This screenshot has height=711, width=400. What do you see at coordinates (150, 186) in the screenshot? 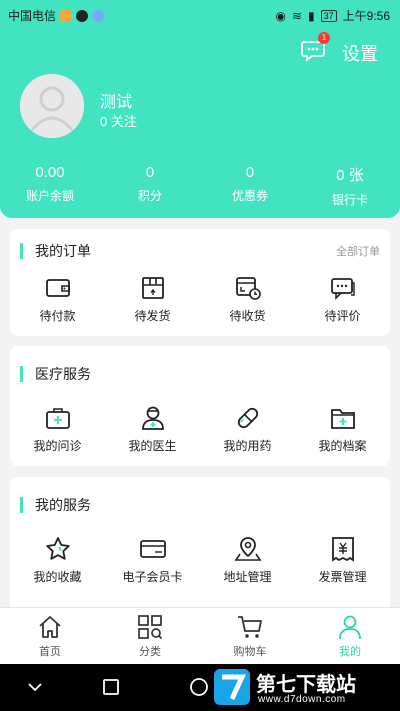
I see `stat-points: 0 积分` at bounding box center [150, 186].